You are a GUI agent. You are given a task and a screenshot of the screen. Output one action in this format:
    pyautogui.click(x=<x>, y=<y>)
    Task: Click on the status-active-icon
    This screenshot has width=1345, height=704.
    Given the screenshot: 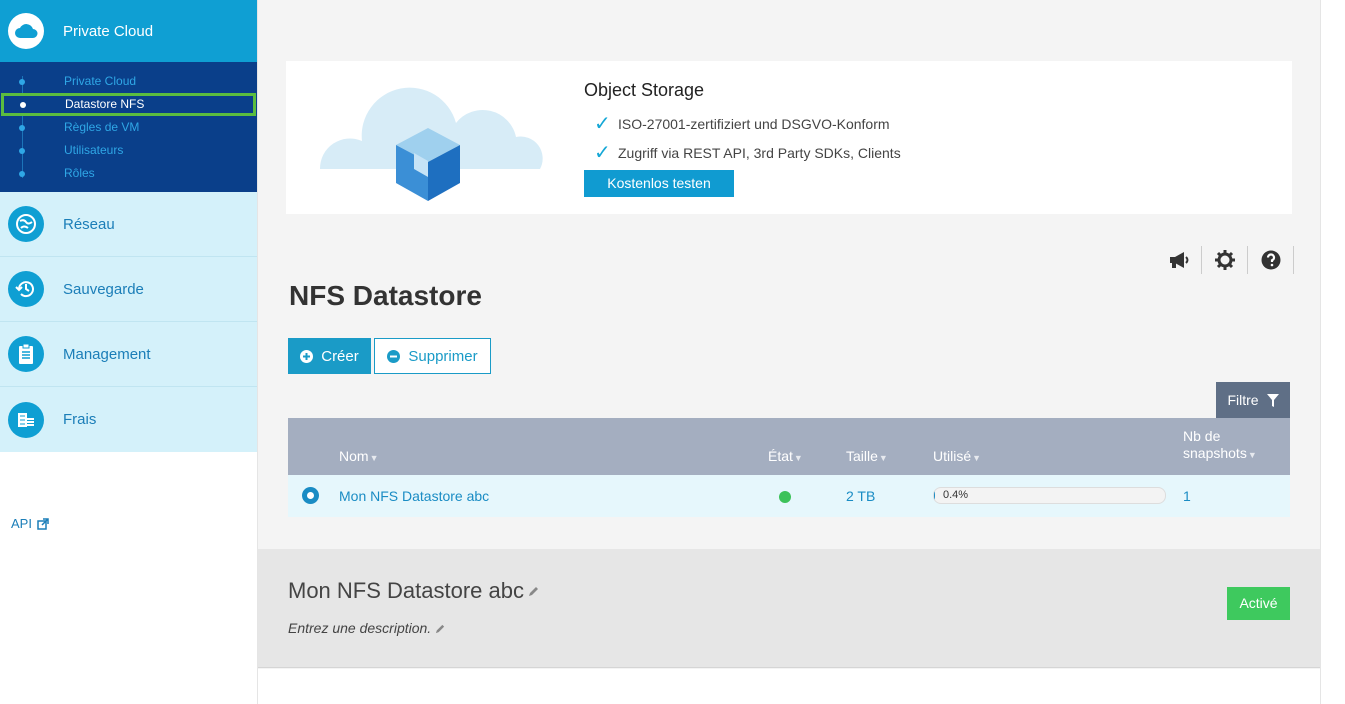 What is the action you would take?
    pyautogui.click(x=785, y=497)
    